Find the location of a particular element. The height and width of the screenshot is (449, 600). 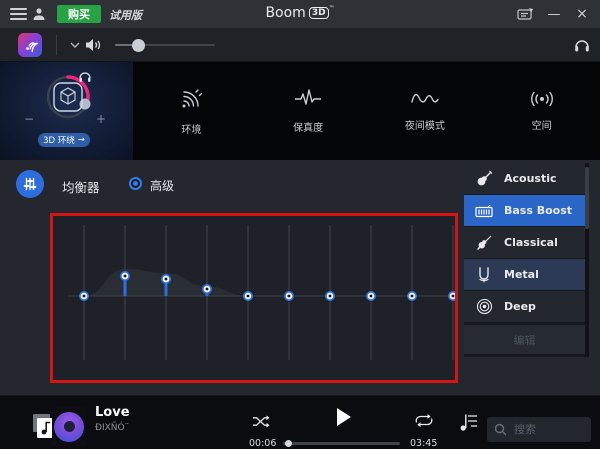

minimize-button: — is located at coordinates (554, 14).